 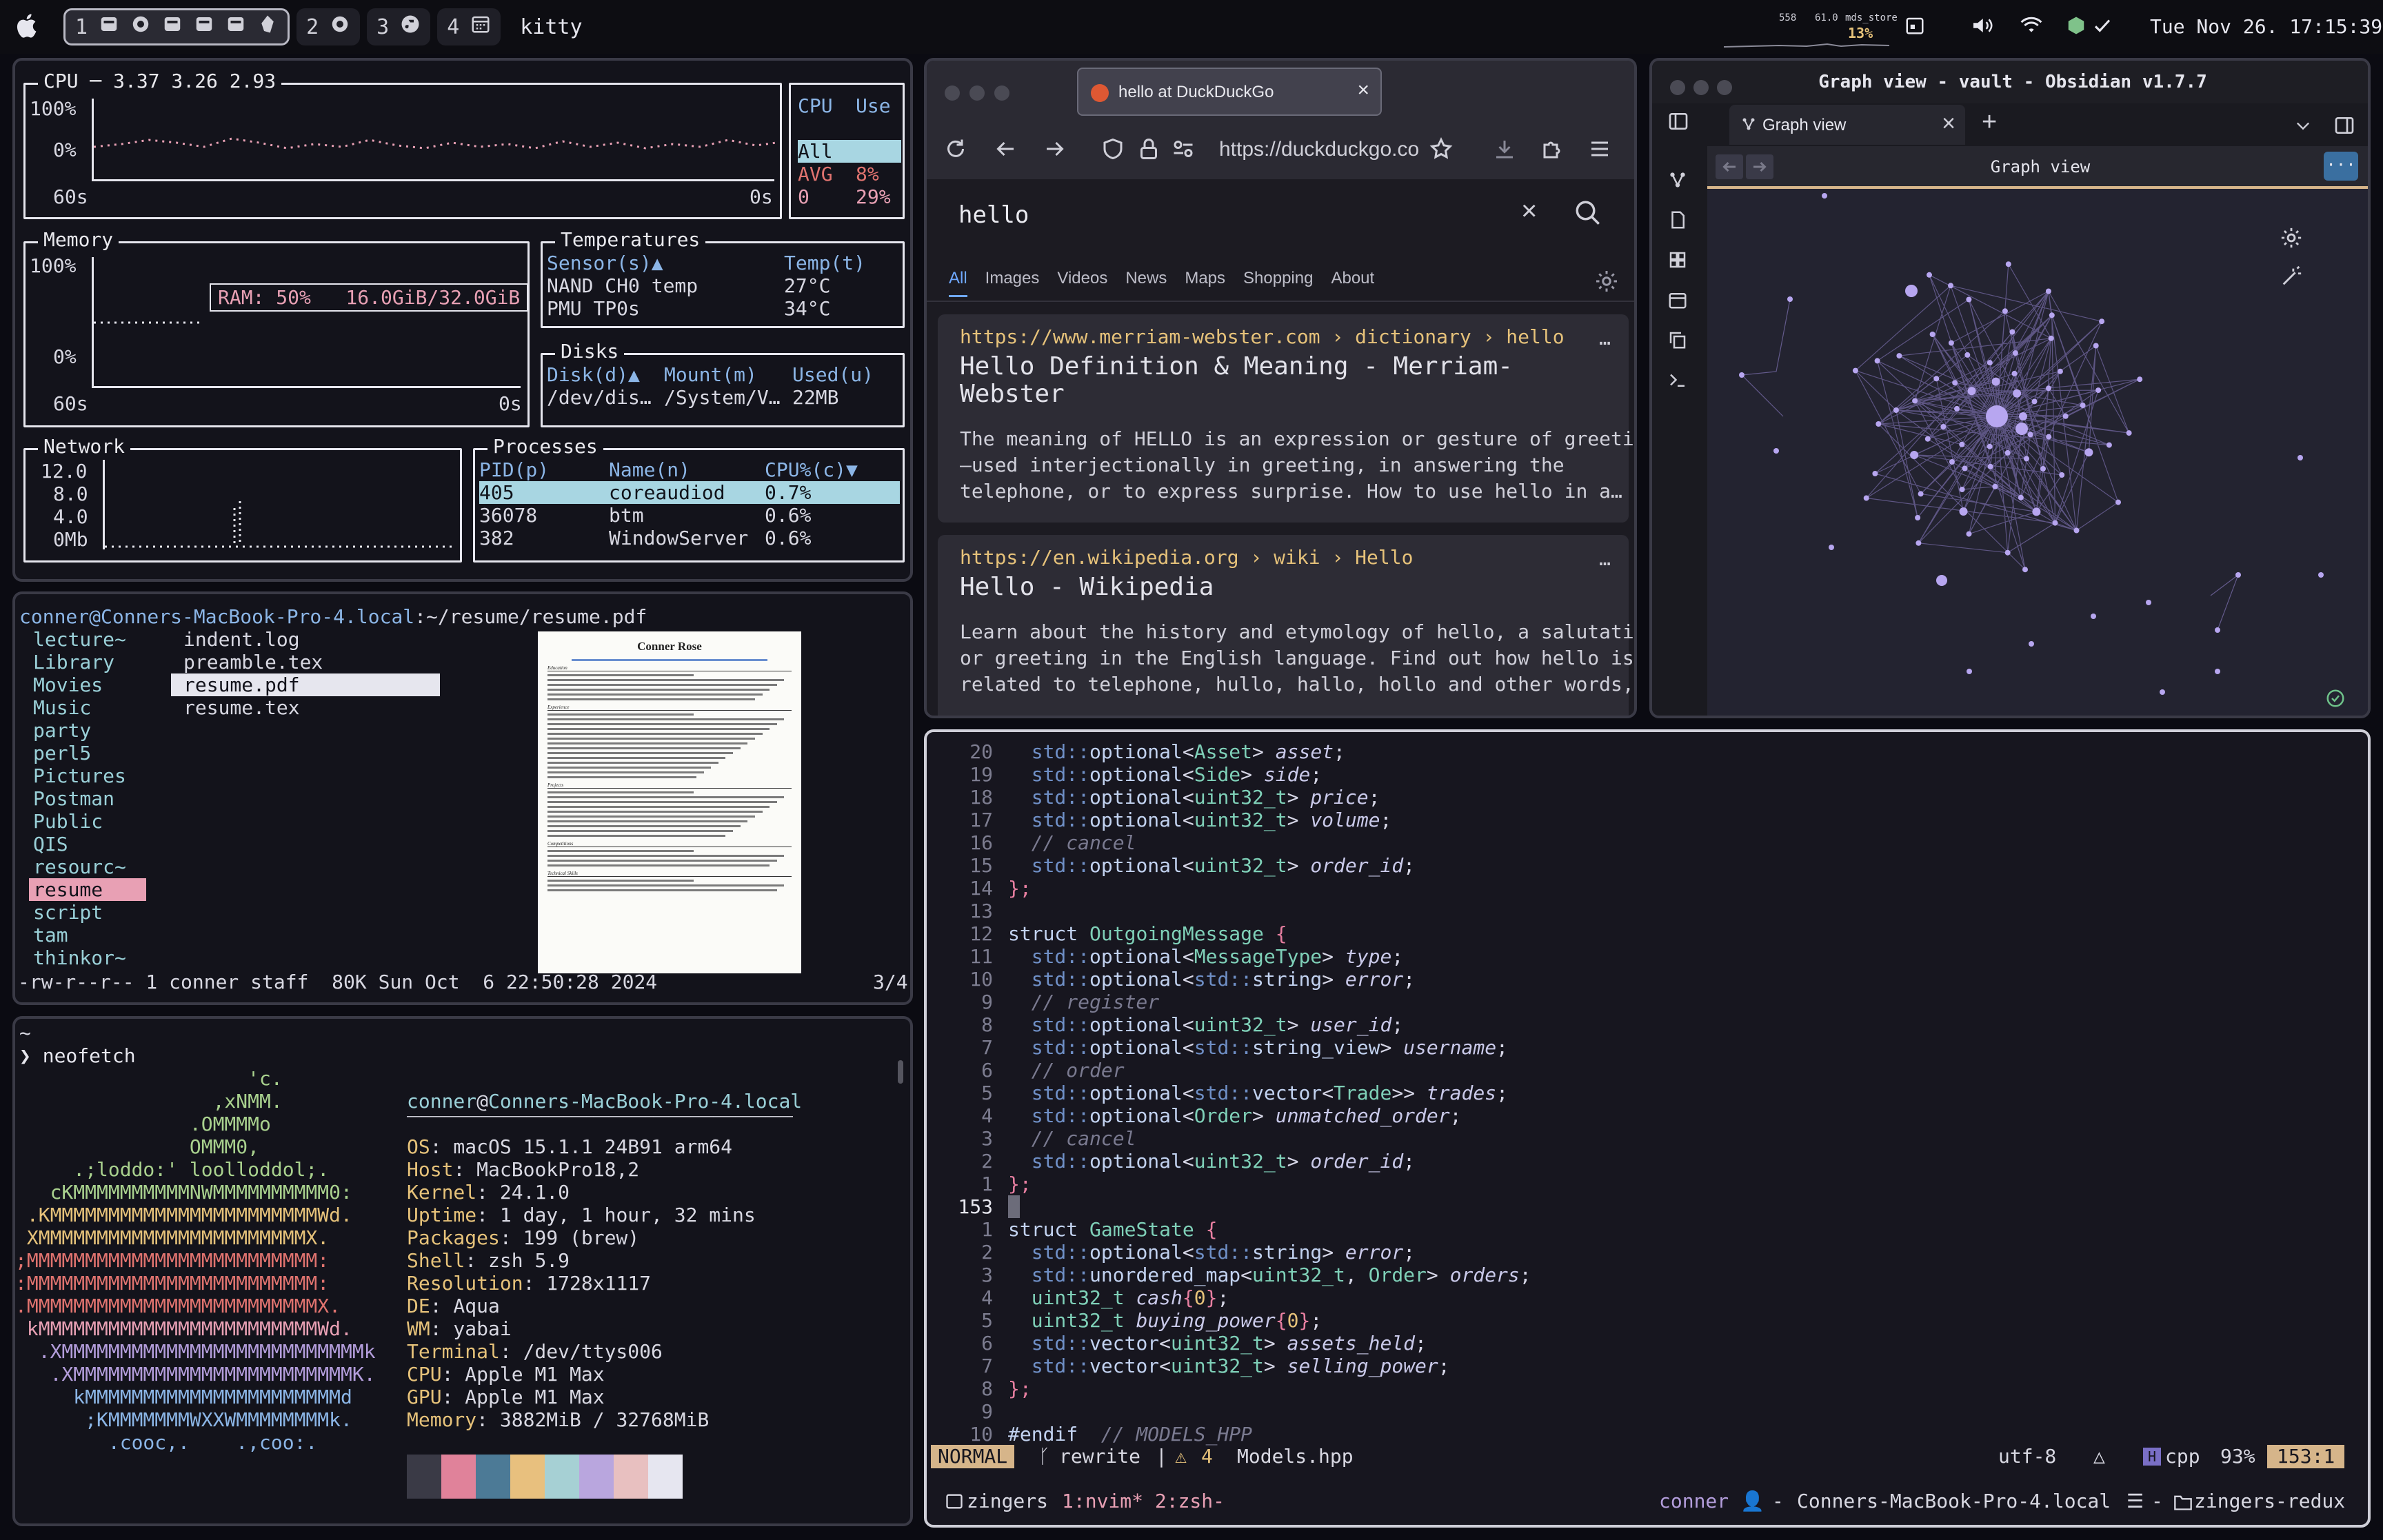 I want to click on code-line: 10 std::optional<std::string> error;, so click(x=1641, y=980).